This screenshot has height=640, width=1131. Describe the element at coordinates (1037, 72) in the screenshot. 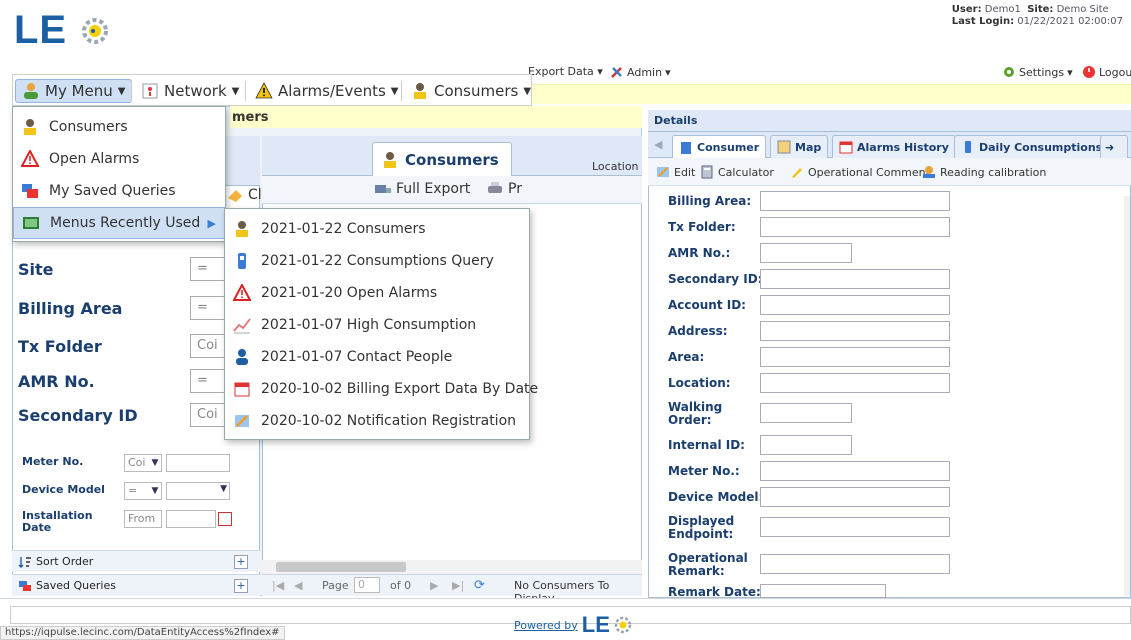

I see `nav-settings: Settings ▾` at that location.